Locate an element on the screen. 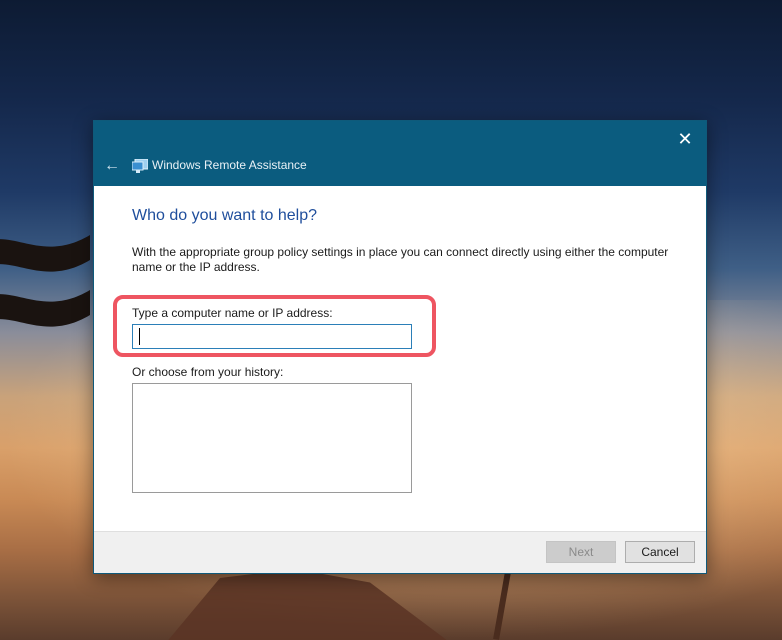 The image size is (782, 640). window-title: Windows Remote Assistance is located at coordinates (229, 165).